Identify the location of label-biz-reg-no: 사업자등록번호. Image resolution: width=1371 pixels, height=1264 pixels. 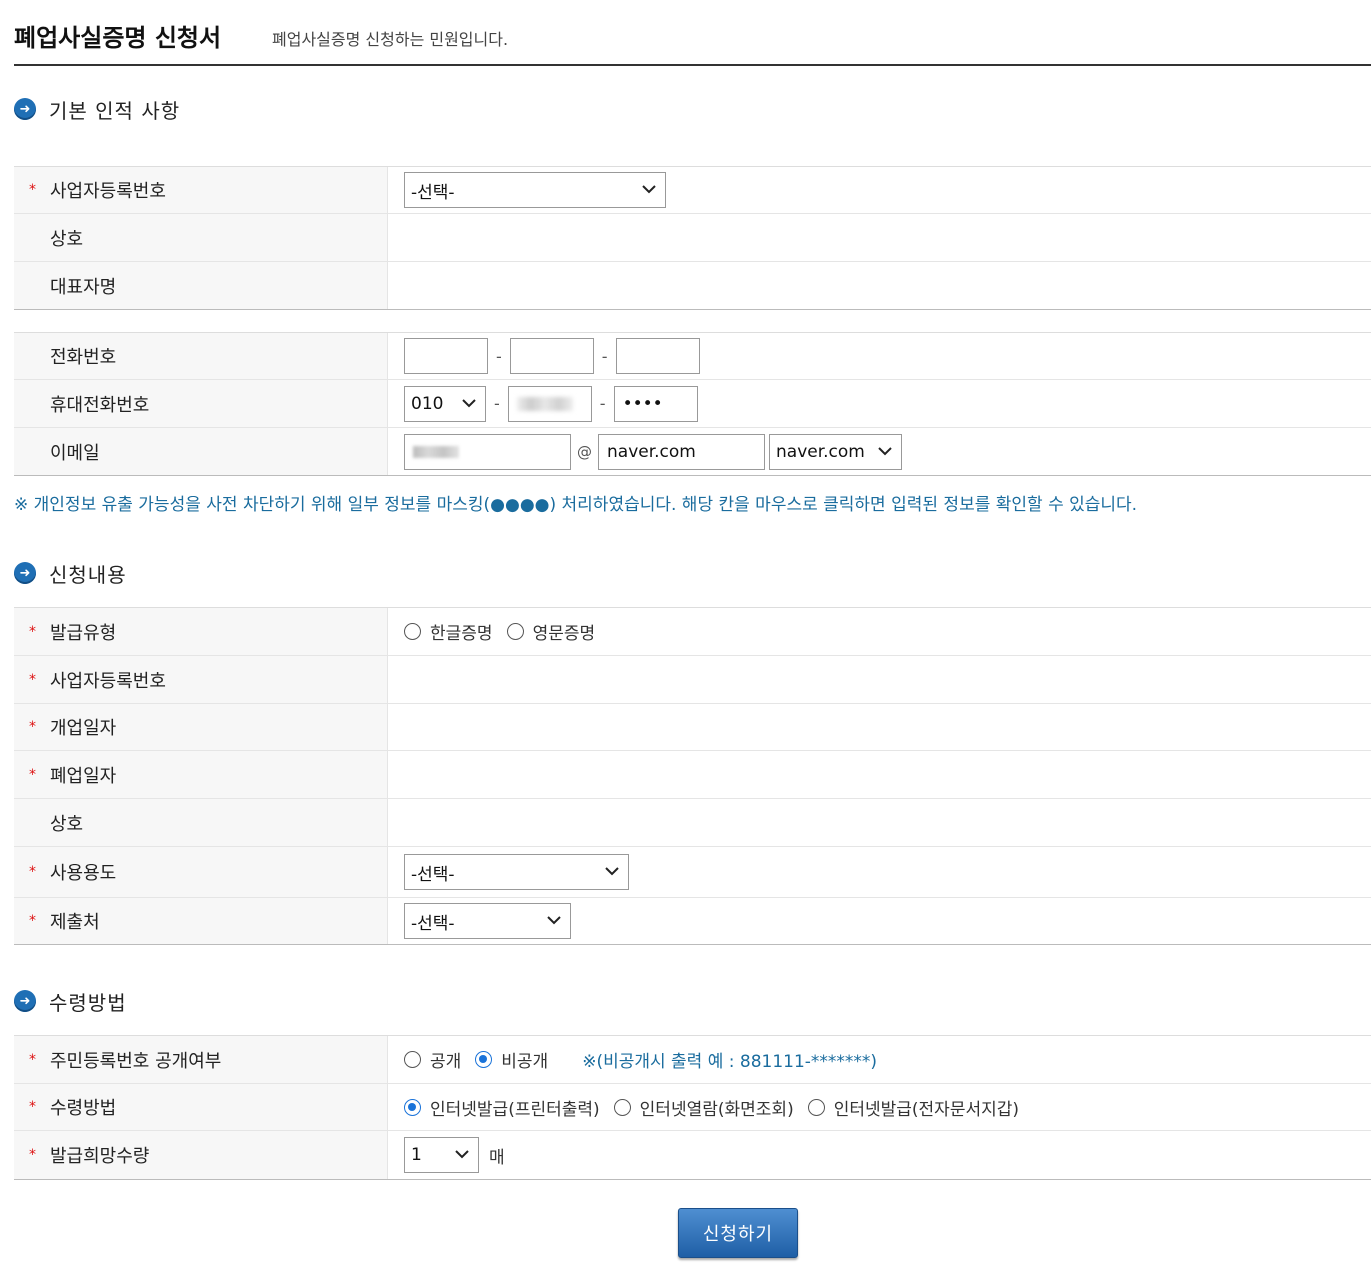
(108, 681).